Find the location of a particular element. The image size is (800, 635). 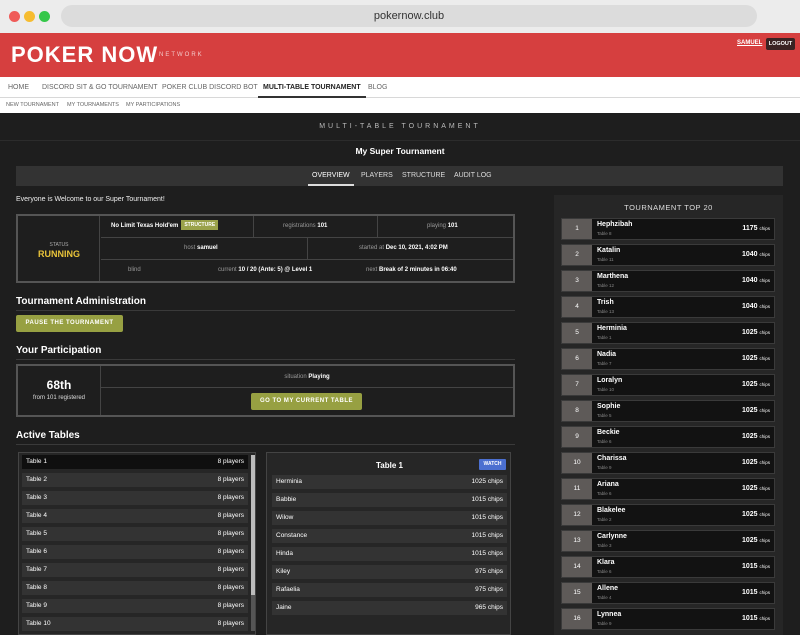

nav-discord-bot: POKER CLUB DISCORD BOT is located at coordinates (210, 87).